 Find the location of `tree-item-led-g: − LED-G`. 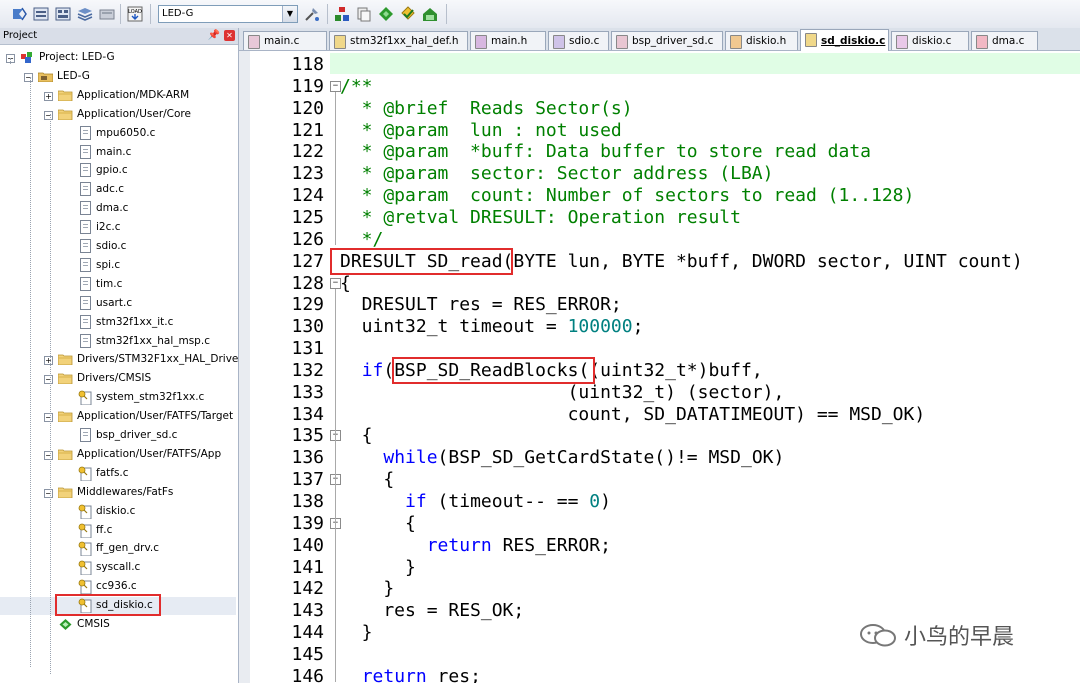

tree-item-led-g: − LED-G is located at coordinates (118, 77).